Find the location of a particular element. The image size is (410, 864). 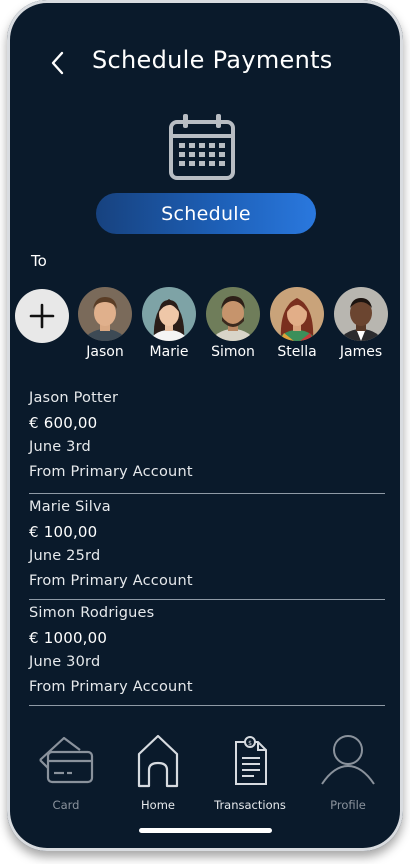

contact-list: Jason Marie Simon Stella James is located at coordinates (205, 324).